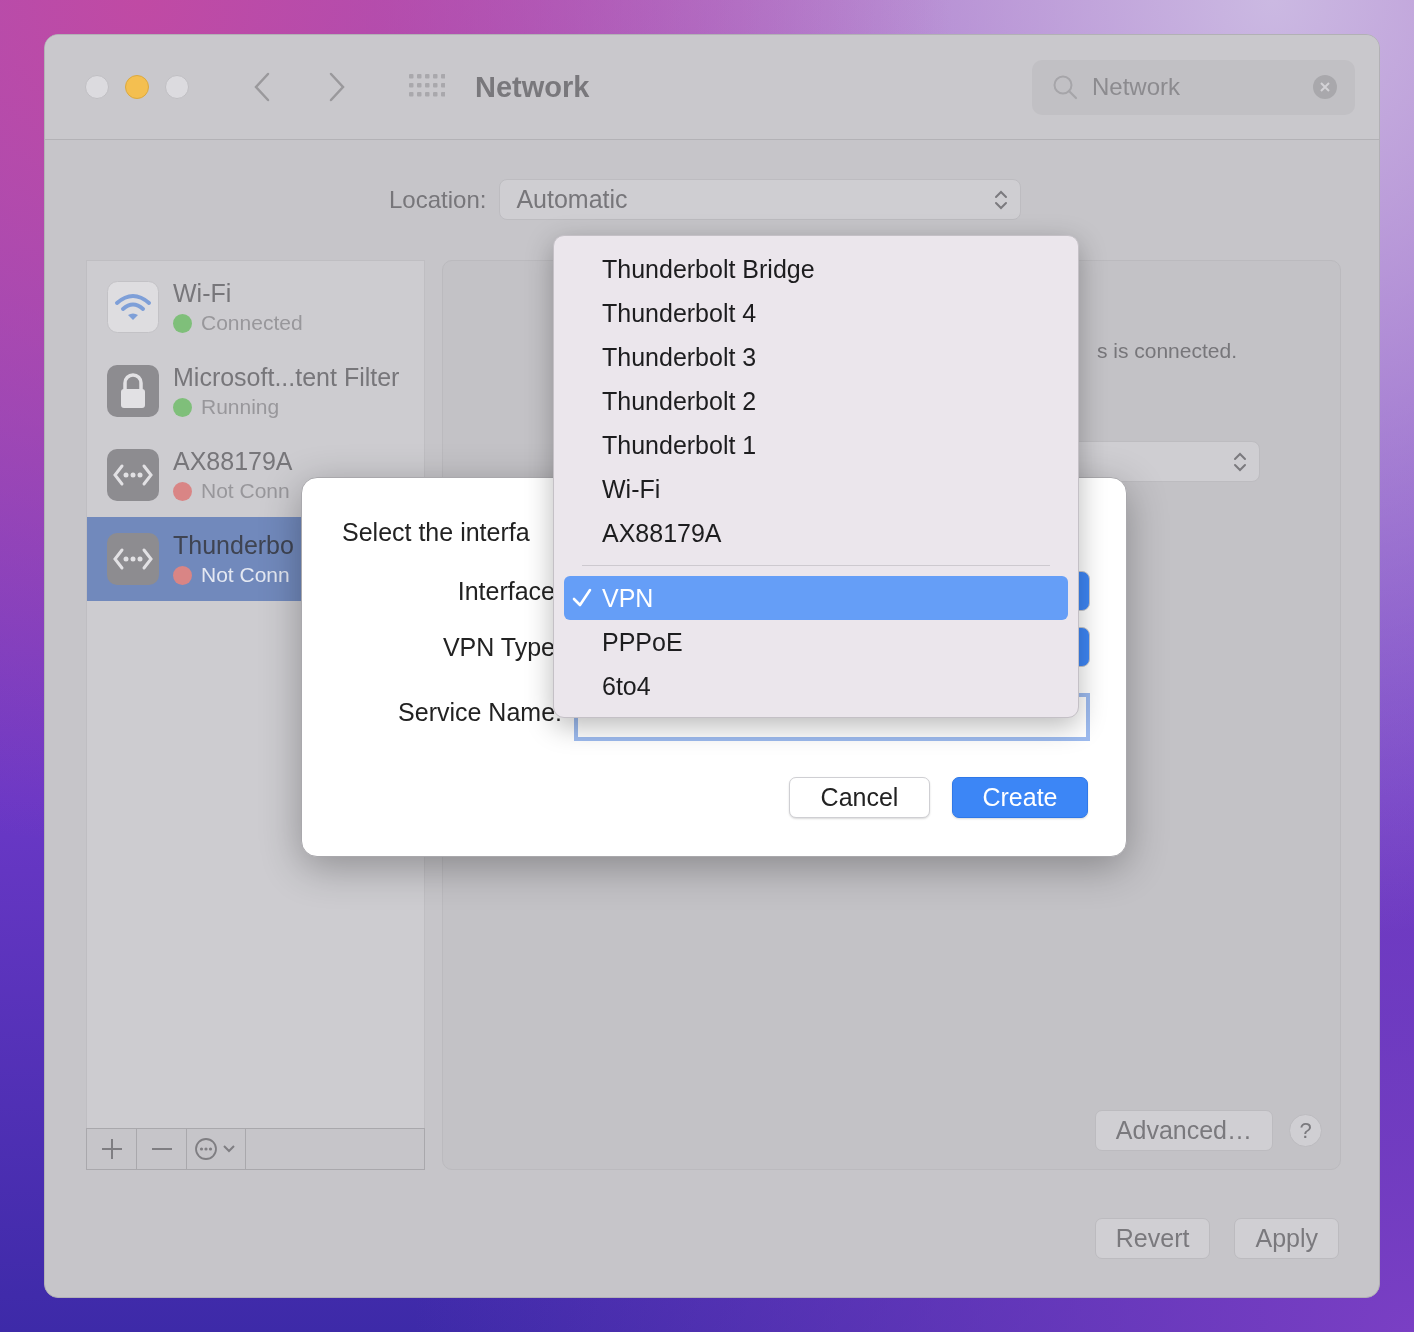 Image resolution: width=1414 pixels, height=1332 pixels. What do you see at coordinates (859, 797) in the screenshot?
I see `cancel-button: Cancel` at bounding box center [859, 797].